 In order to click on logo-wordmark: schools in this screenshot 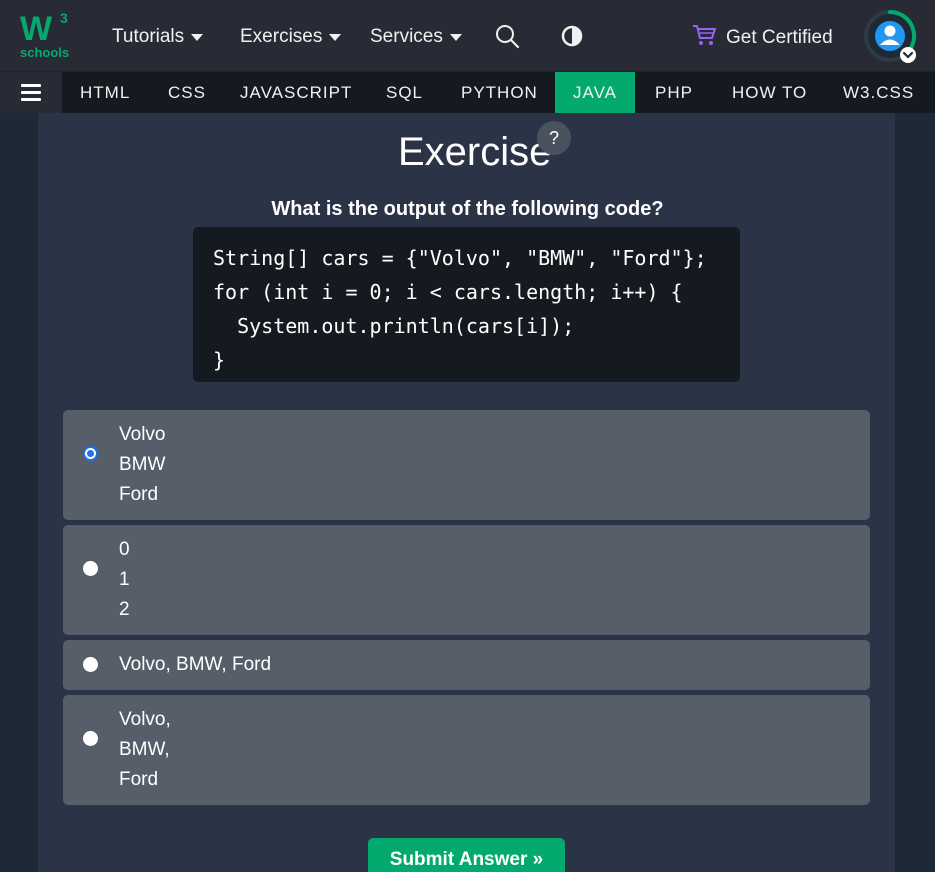, I will do `click(45, 52)`.